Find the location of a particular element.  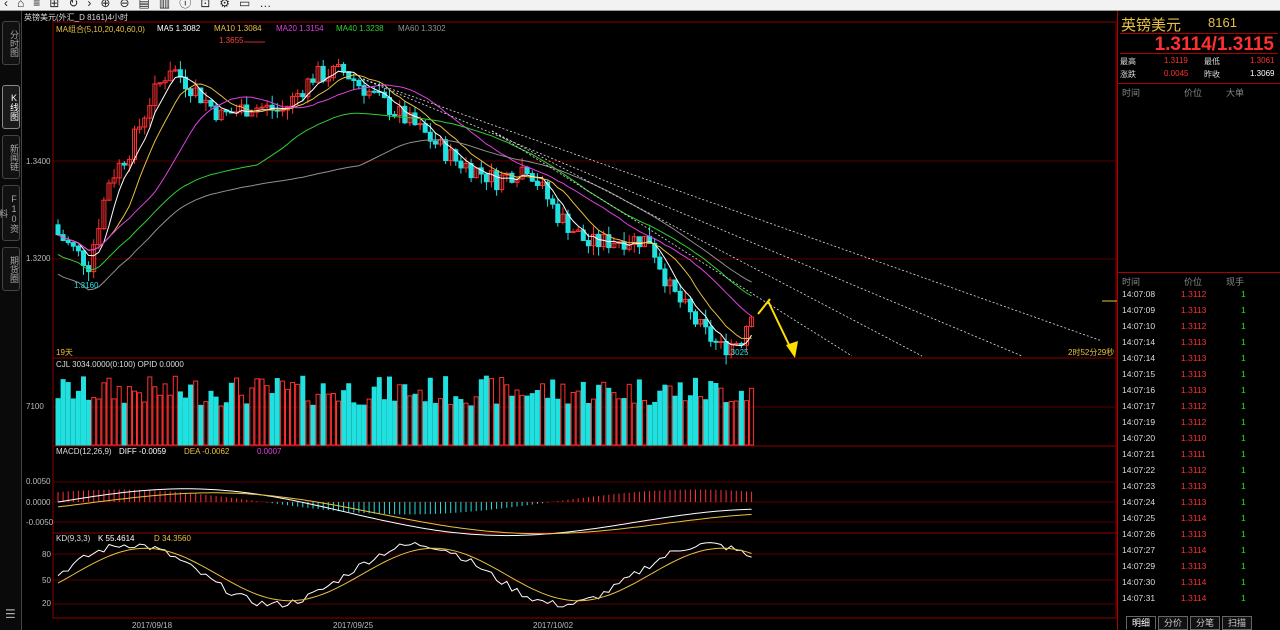

tick-row: 14:07:25 1.3114 1 is located at coordinates (1199, 521).